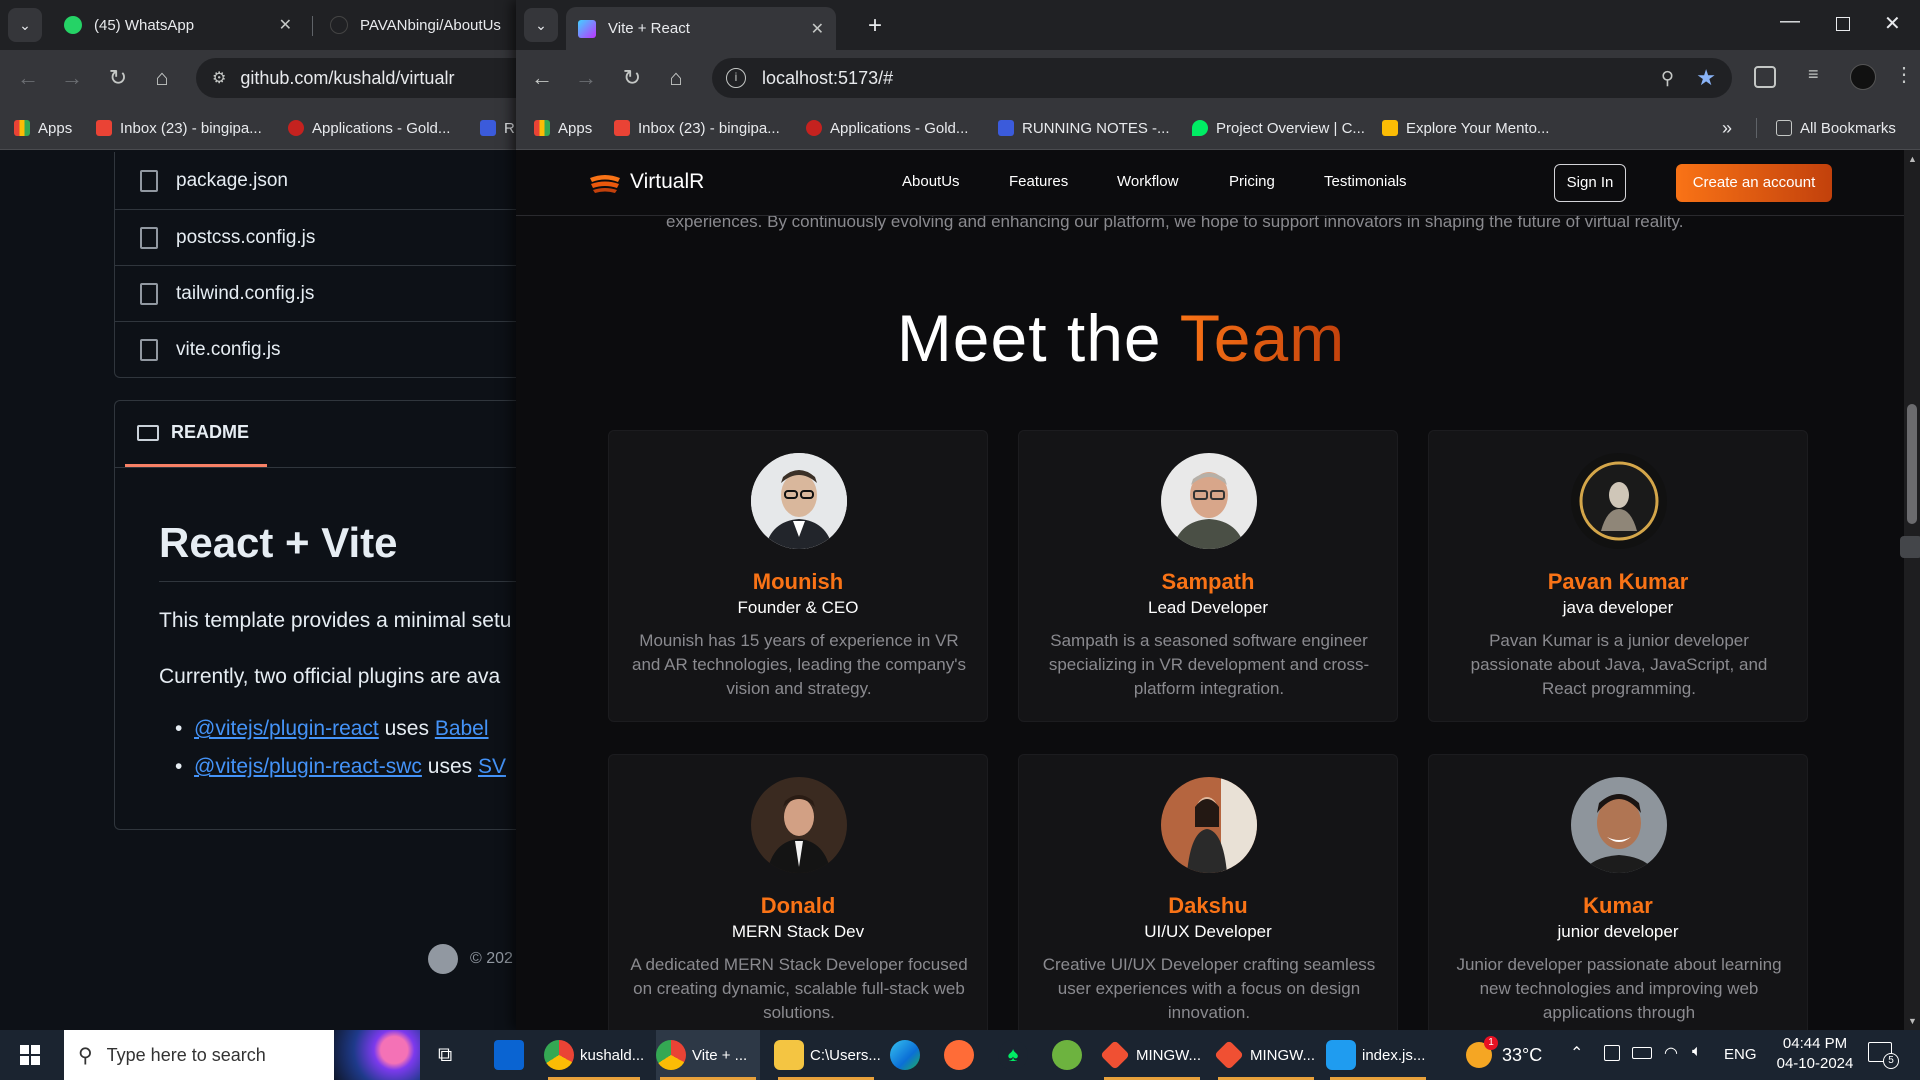 The image size is (1920, 1080). I want to click on front-address-bar: i localhost:5173/# ⚲ ★, so click(1222, 78).